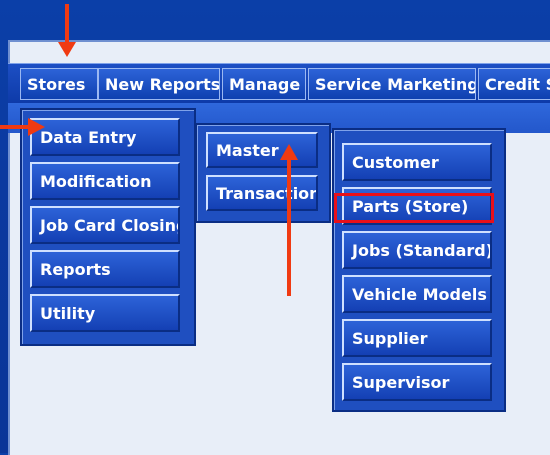 This screenshot has height=455, width=550. What do you see at coordinates (159, 84) in the screenshot?
I see `menu-new-reports: New Reports` at bounding box center [159, 84].